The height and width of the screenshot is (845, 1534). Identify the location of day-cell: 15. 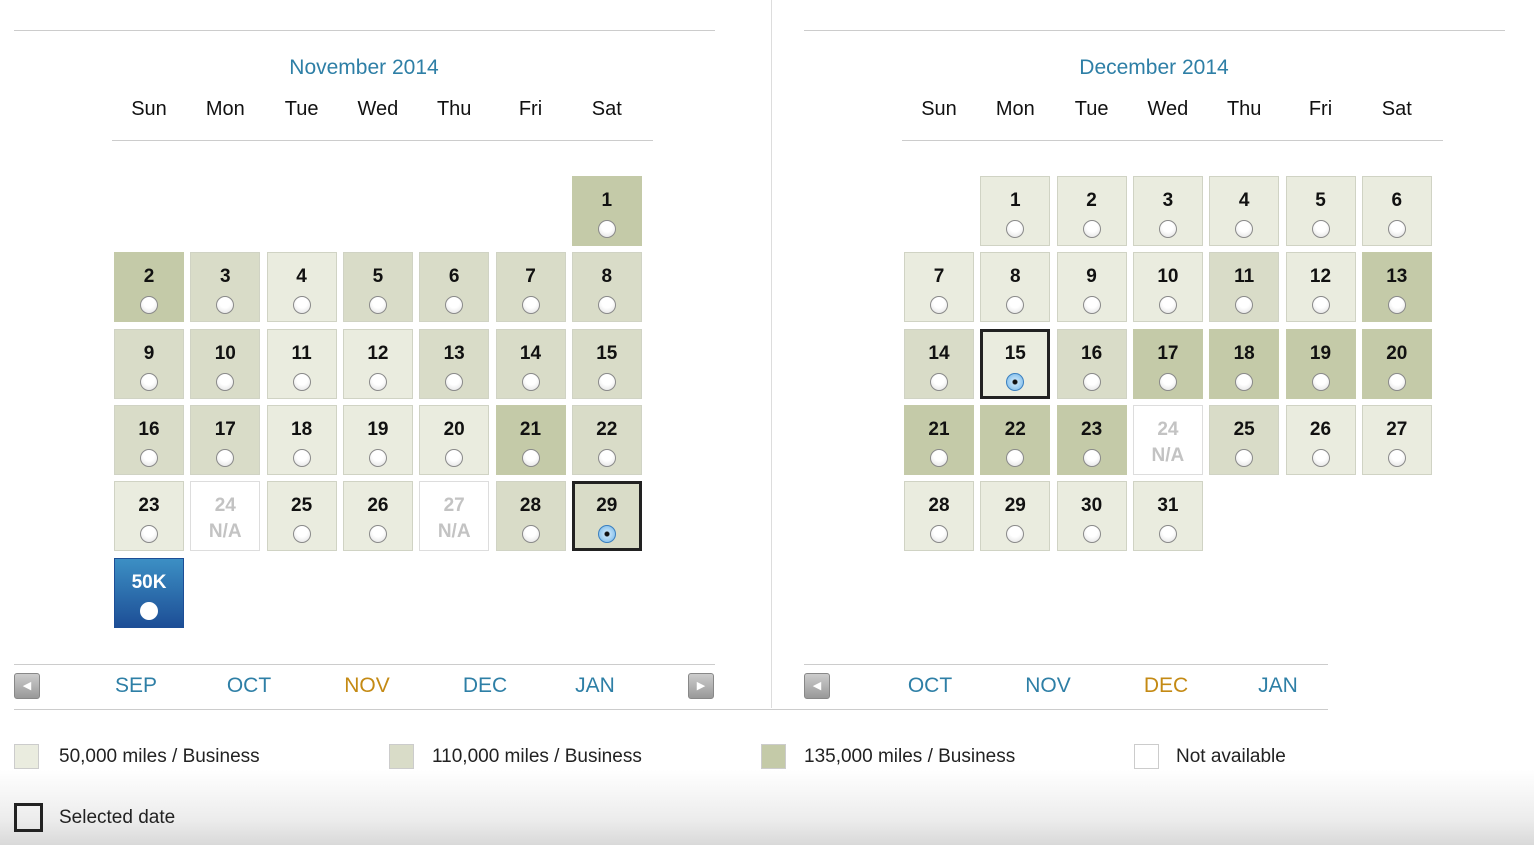
(606, 363).